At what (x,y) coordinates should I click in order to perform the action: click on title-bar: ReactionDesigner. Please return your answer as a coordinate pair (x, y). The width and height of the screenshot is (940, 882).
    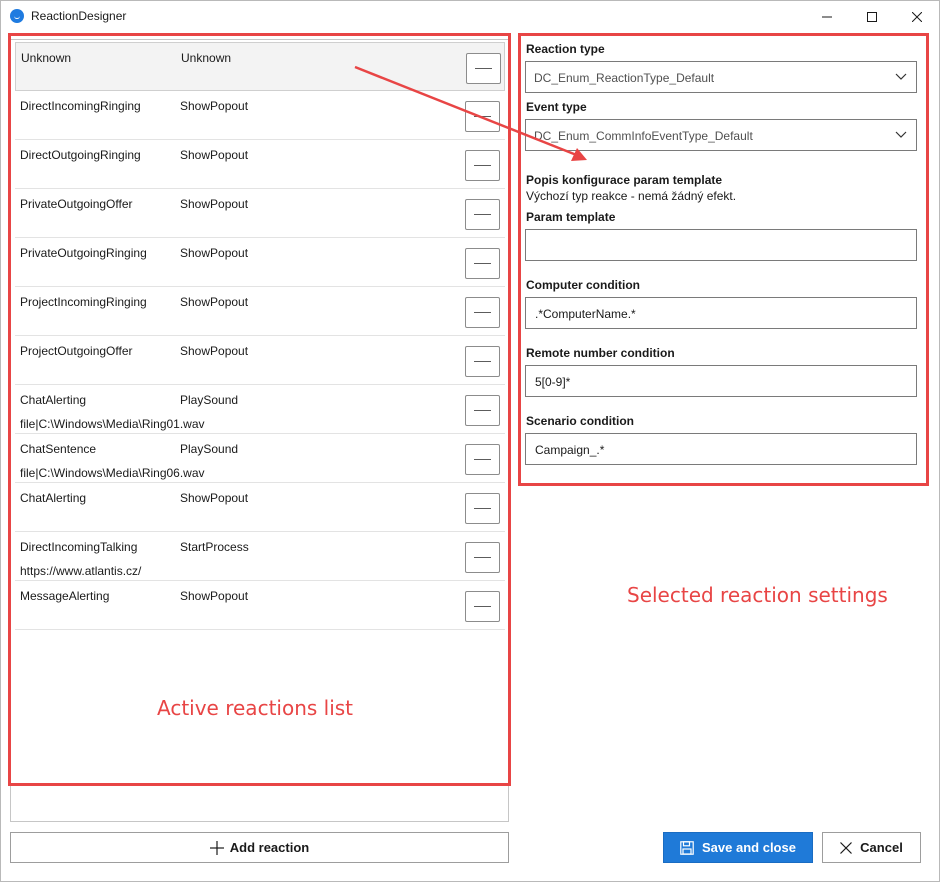
    Looking at the image, I should click on (470, 16).